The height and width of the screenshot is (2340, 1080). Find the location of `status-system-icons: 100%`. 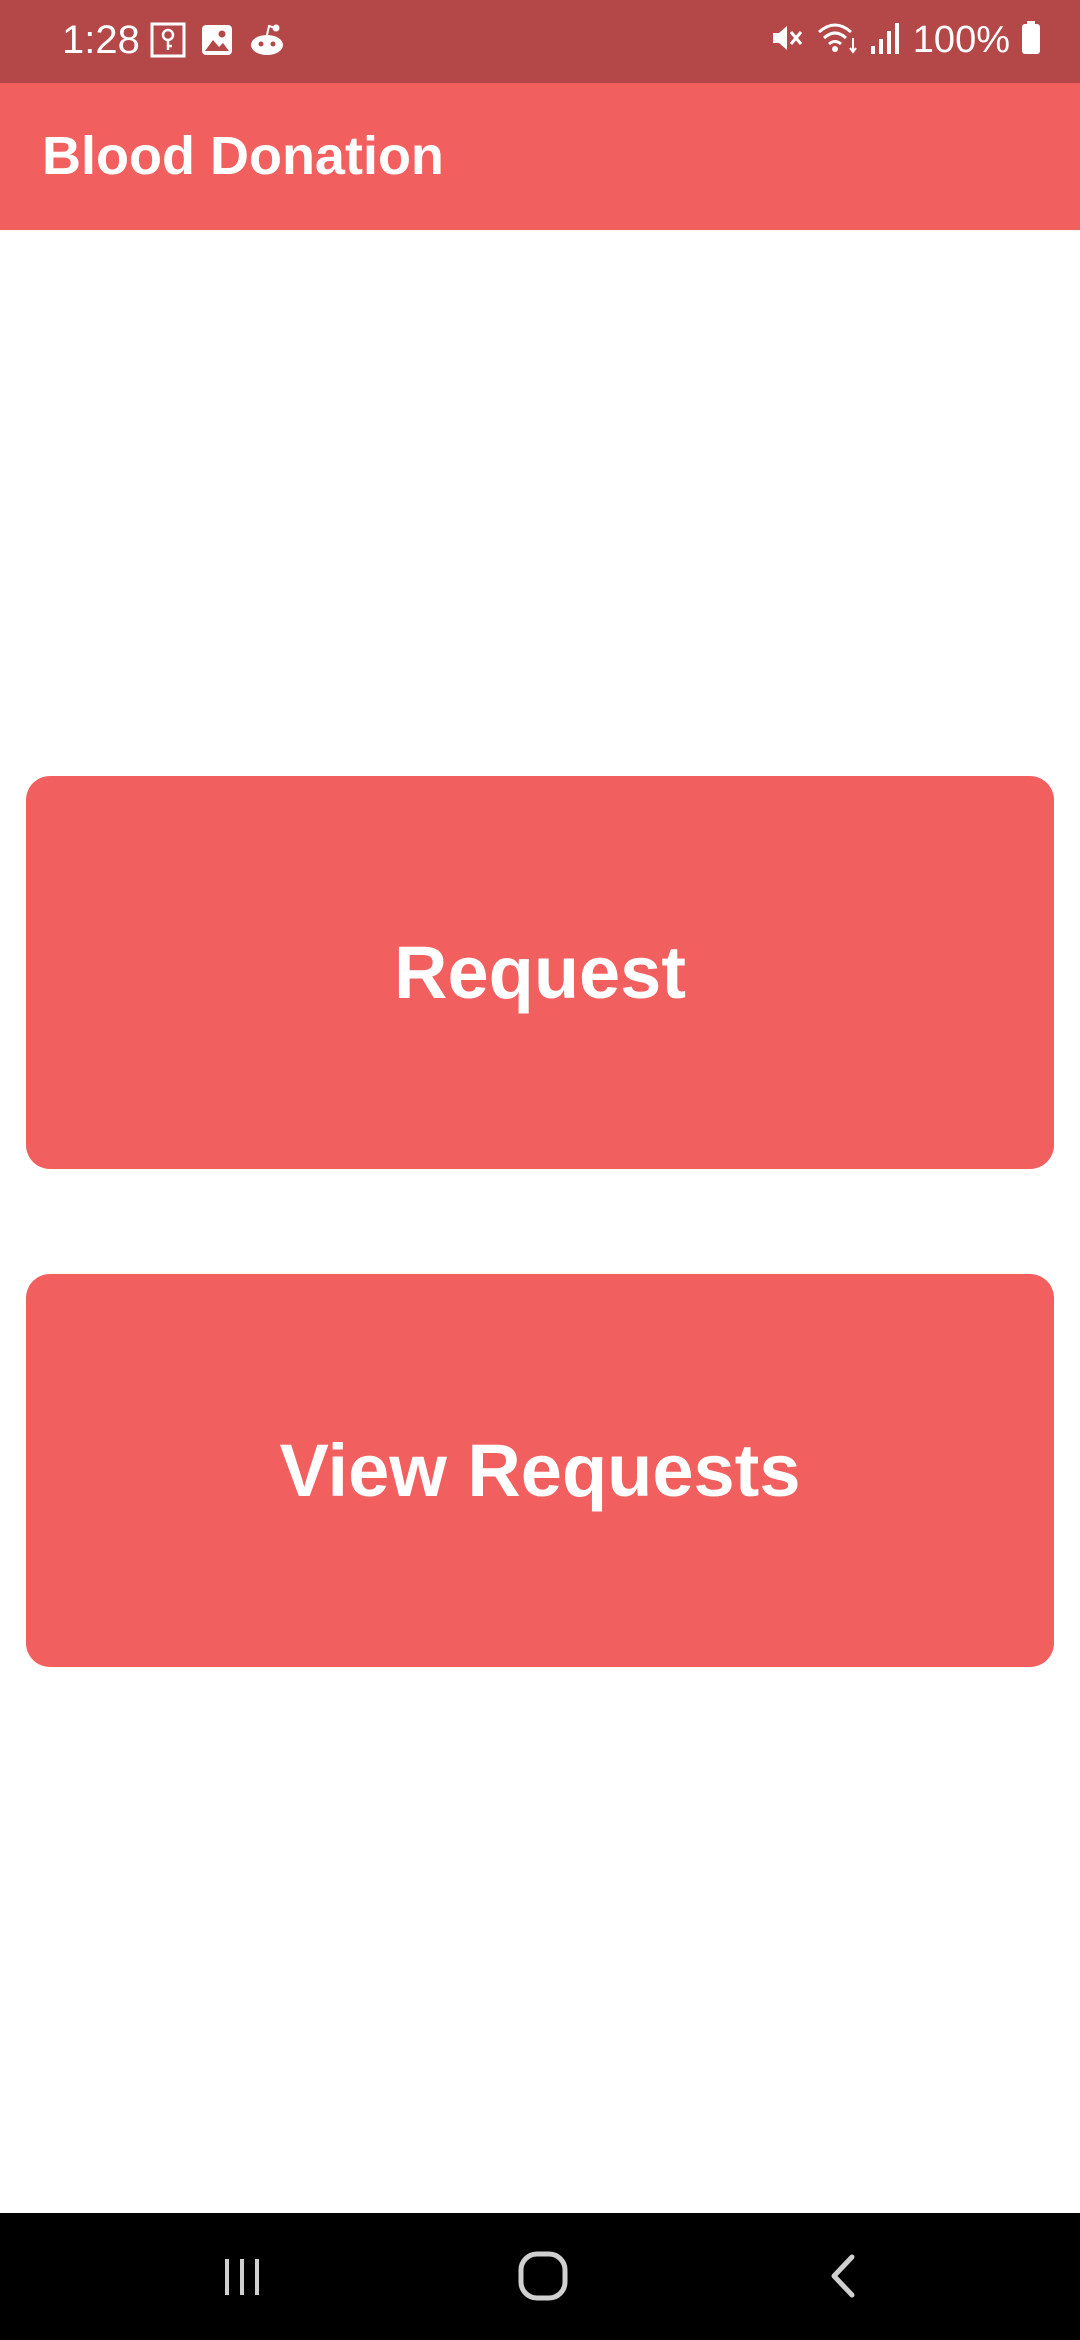

status-system-icons: 100% is located at coordinates (905, 40).